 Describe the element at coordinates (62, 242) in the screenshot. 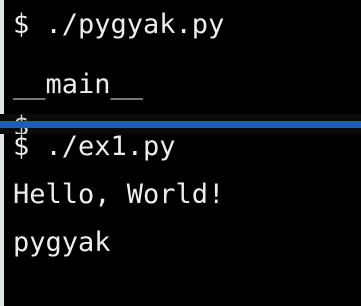

I see `terminal-line-pygyak-output: pygyak` at that location.